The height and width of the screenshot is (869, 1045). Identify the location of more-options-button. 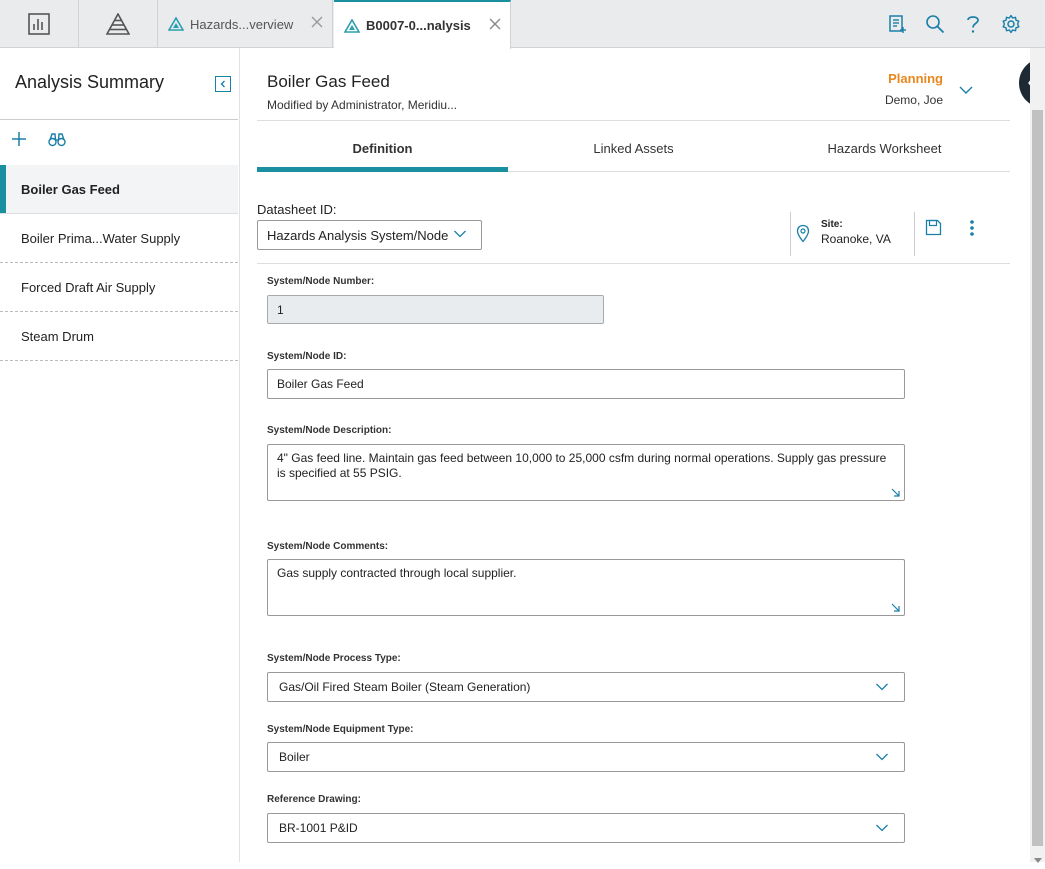
(972, 230).